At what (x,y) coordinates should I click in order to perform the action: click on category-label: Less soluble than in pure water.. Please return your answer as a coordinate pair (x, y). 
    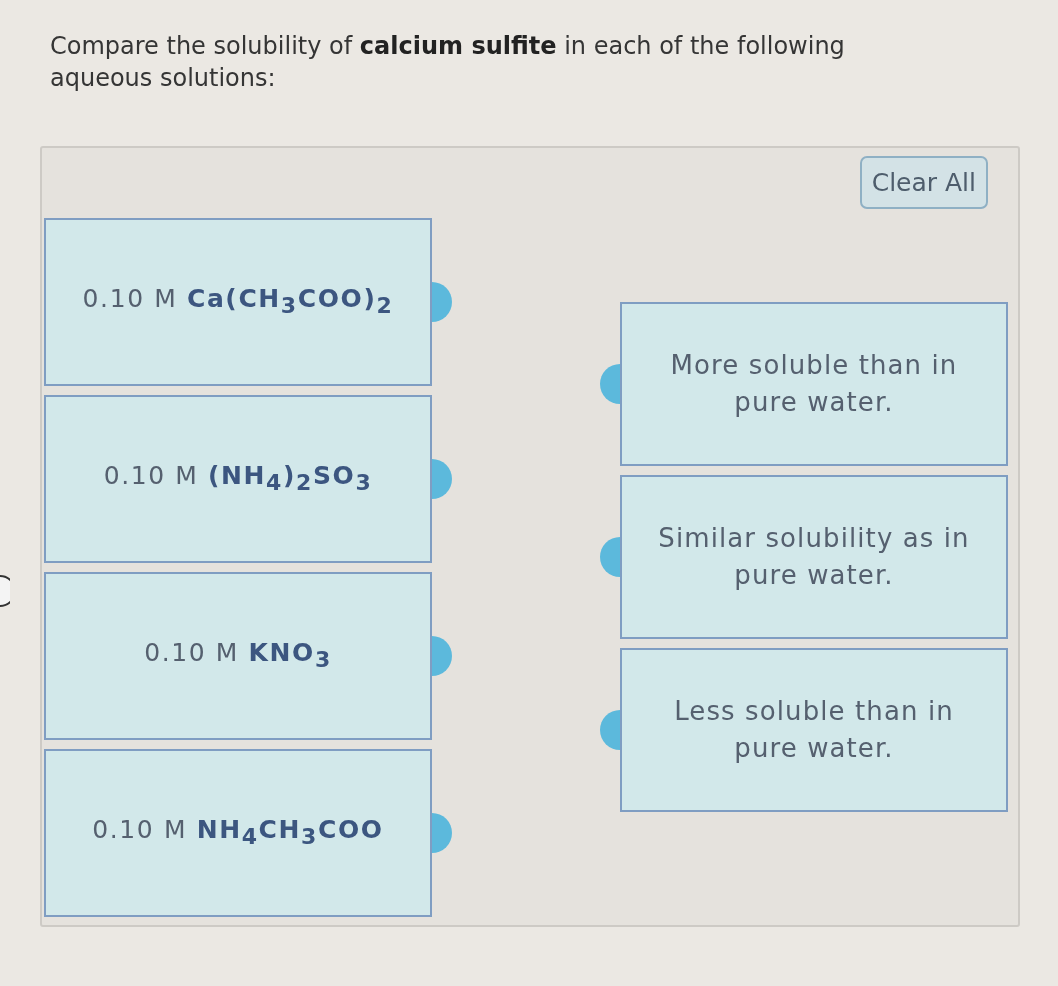
    Looking at the image, I should click on (814, 730).